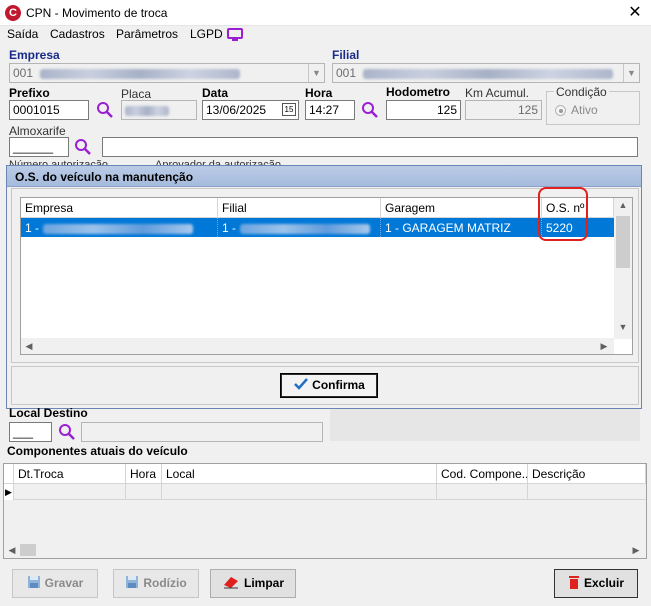 This screenshot has height=606, width=651. What do you see at coordinates (215, 93) in the screenshot?
I see `data-label: Data` at bounding box center [215, 93].